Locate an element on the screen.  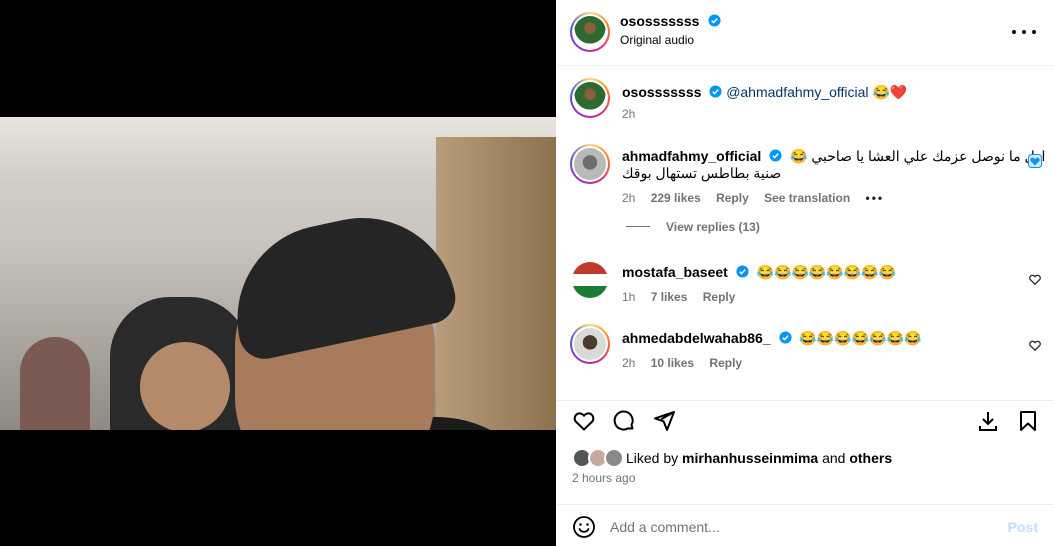
comment-text-line2: صنية بطاطس تستهال بوقك is located at coordinates (702, 173).